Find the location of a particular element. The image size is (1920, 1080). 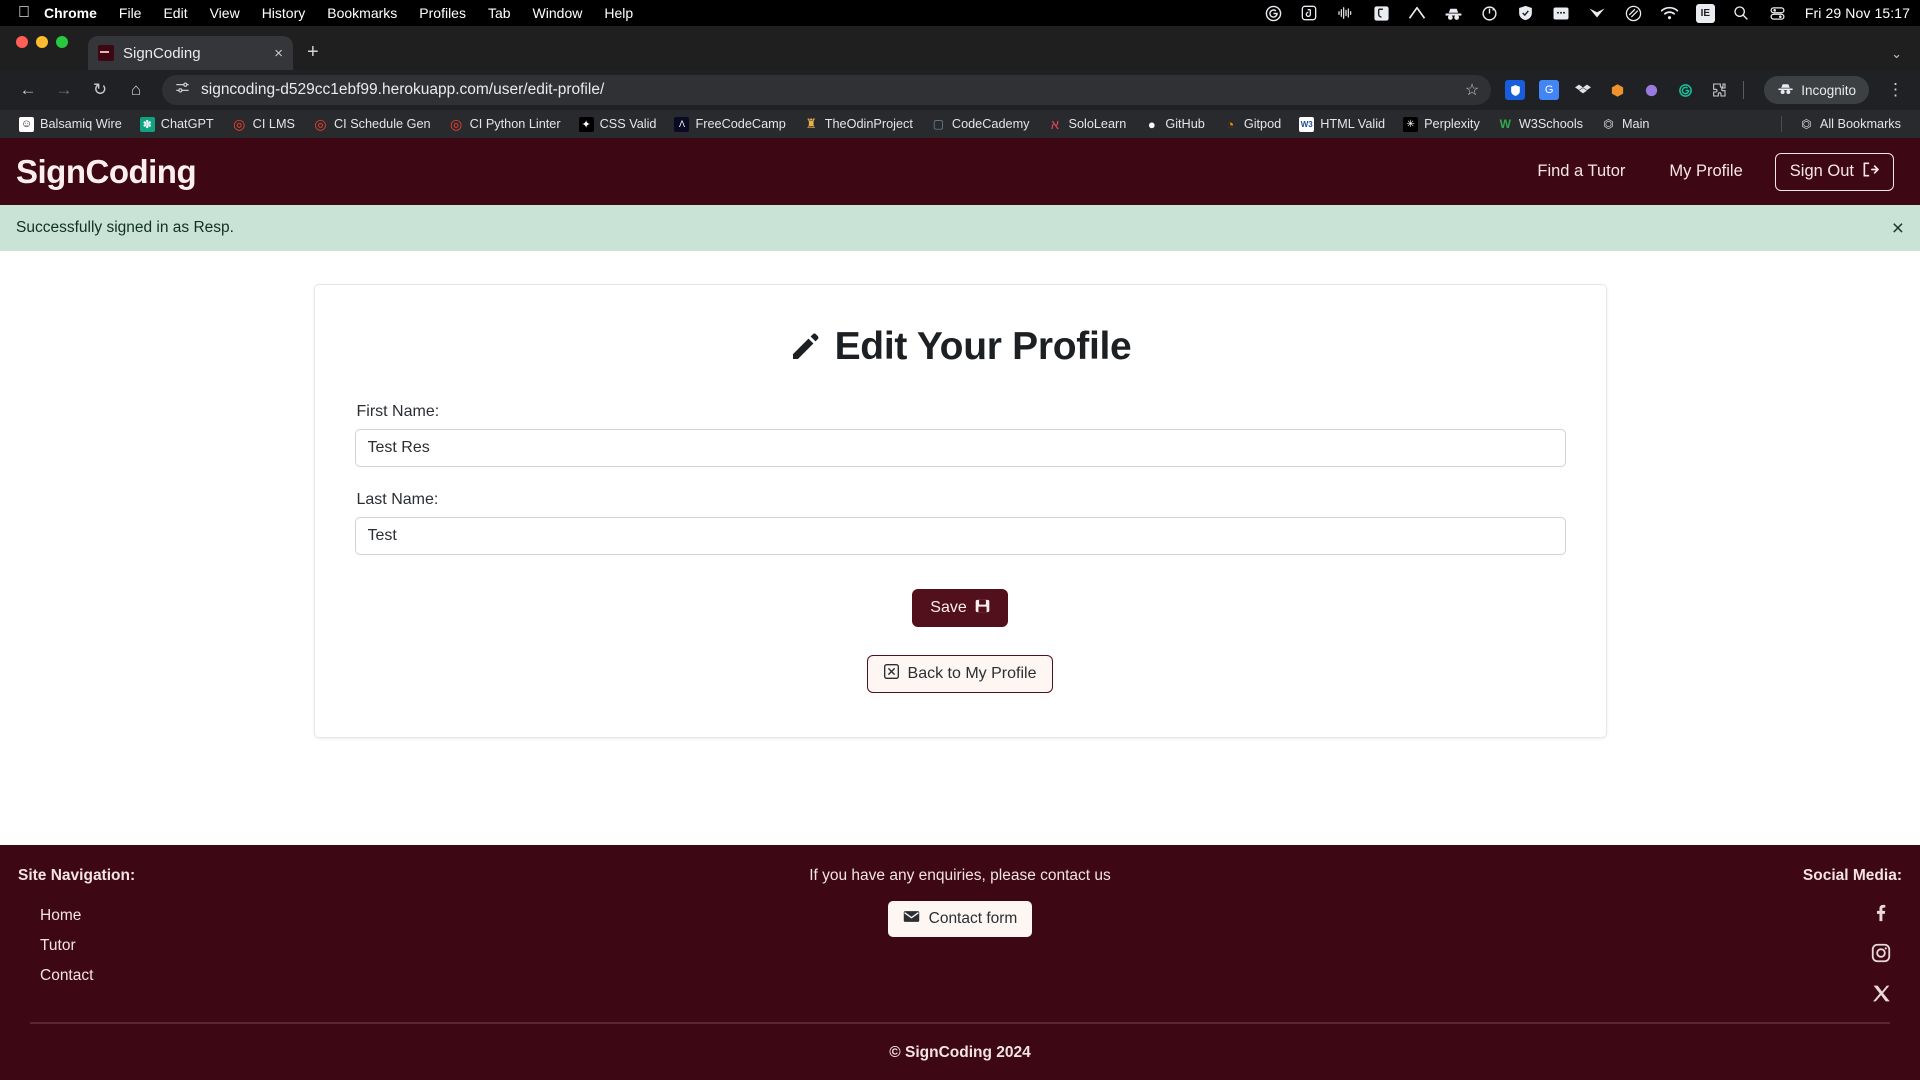

home-button: ⌂ is located at coordinates (136, 90).